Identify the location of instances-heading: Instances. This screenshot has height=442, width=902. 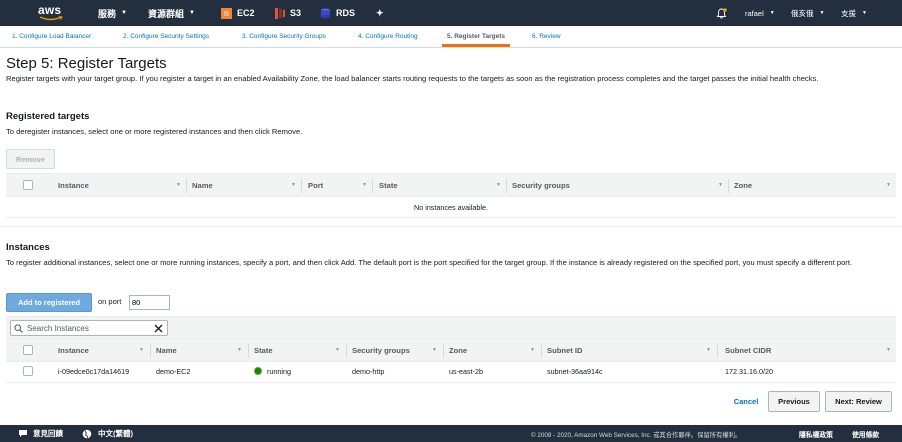
(28, 247).